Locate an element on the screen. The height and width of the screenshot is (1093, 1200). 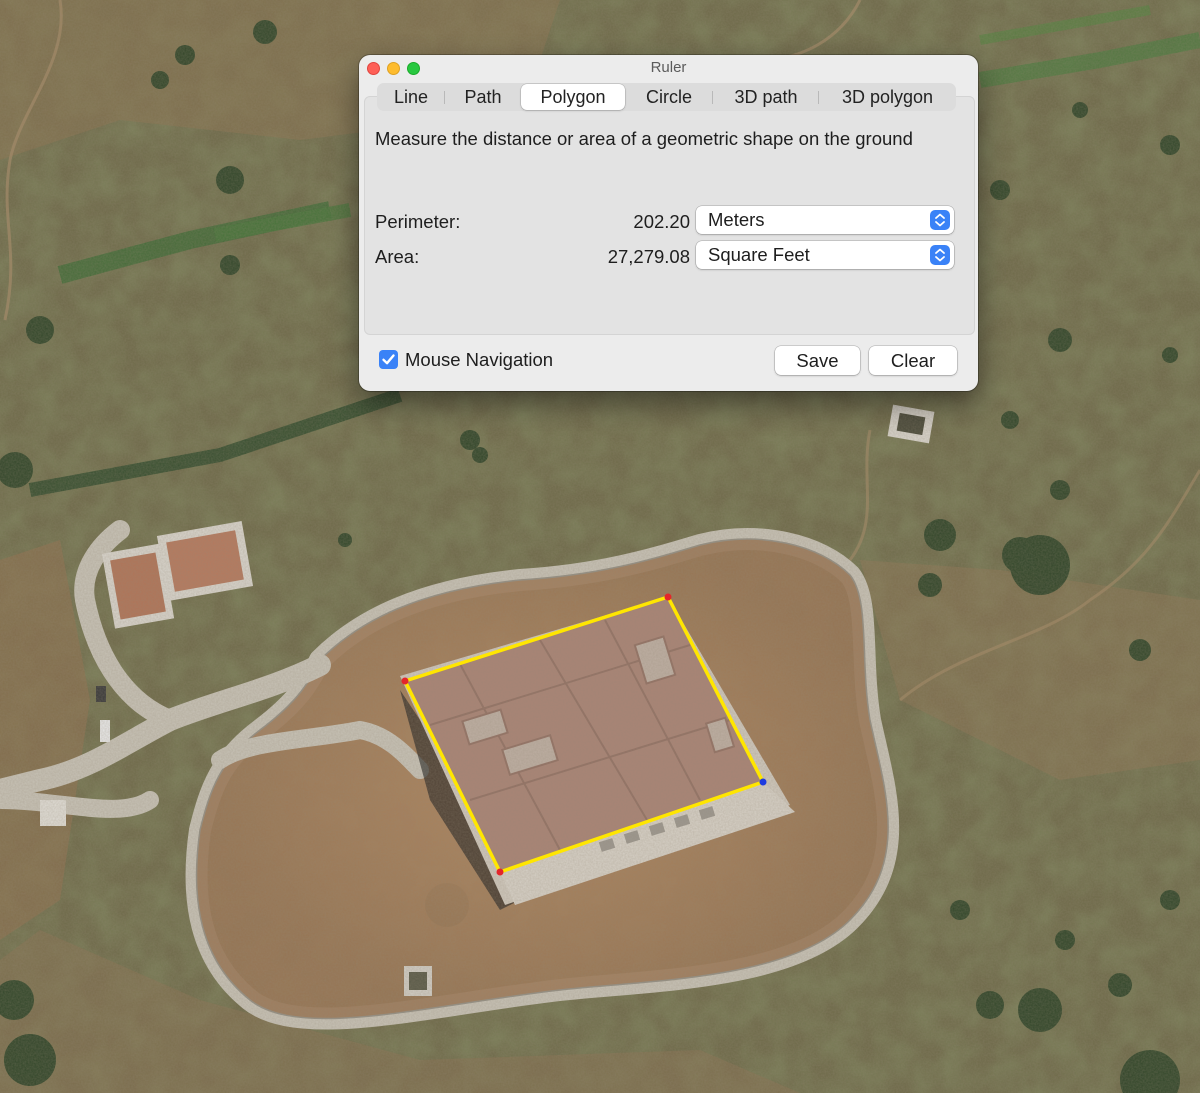
area-unit-value: Square Feet is located at coordinates (759, 254).